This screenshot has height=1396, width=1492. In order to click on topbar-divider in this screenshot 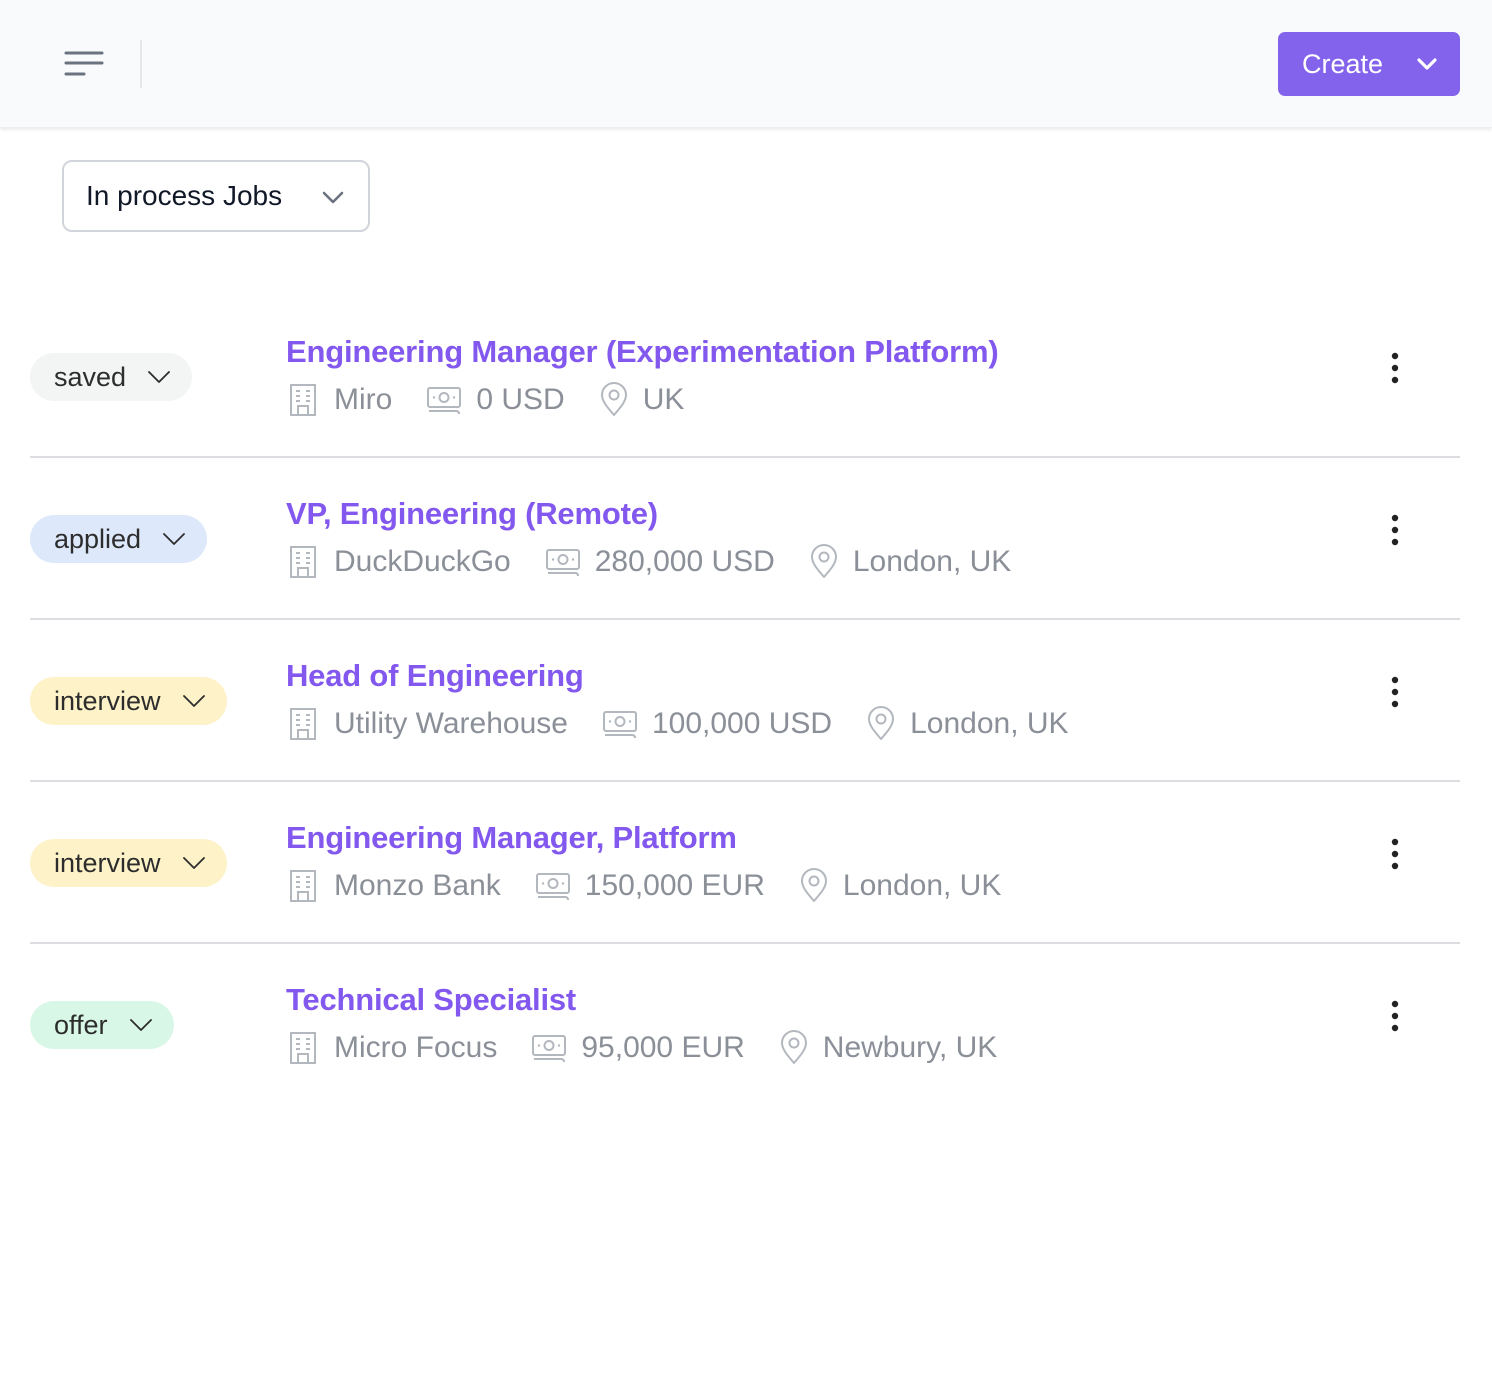, I will do `click(141, 64)`.